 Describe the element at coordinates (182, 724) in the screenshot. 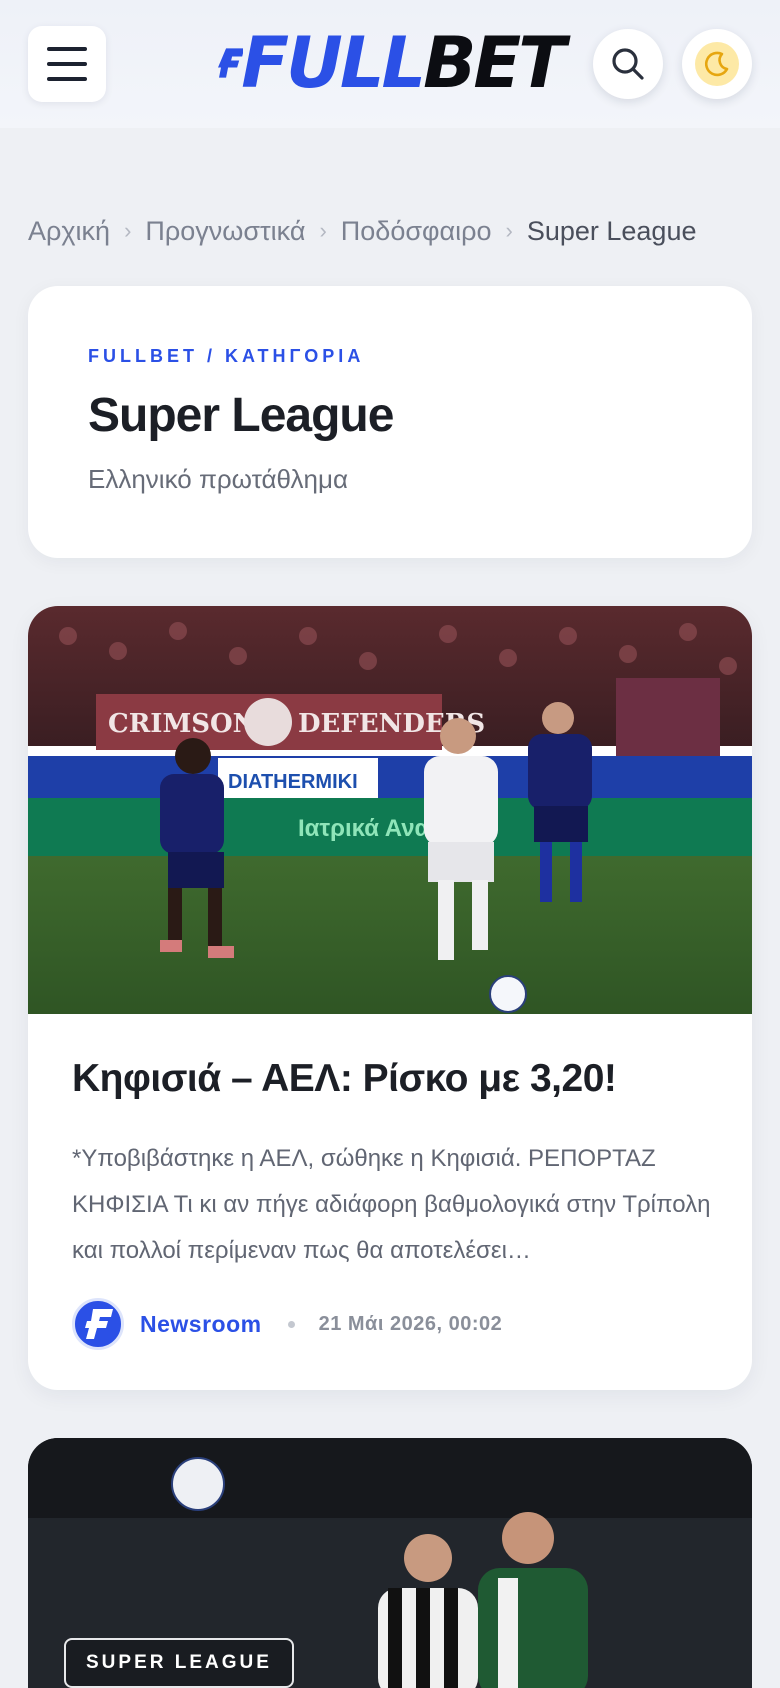

I see `banner-text-crimson: CRIMSON` at that location.